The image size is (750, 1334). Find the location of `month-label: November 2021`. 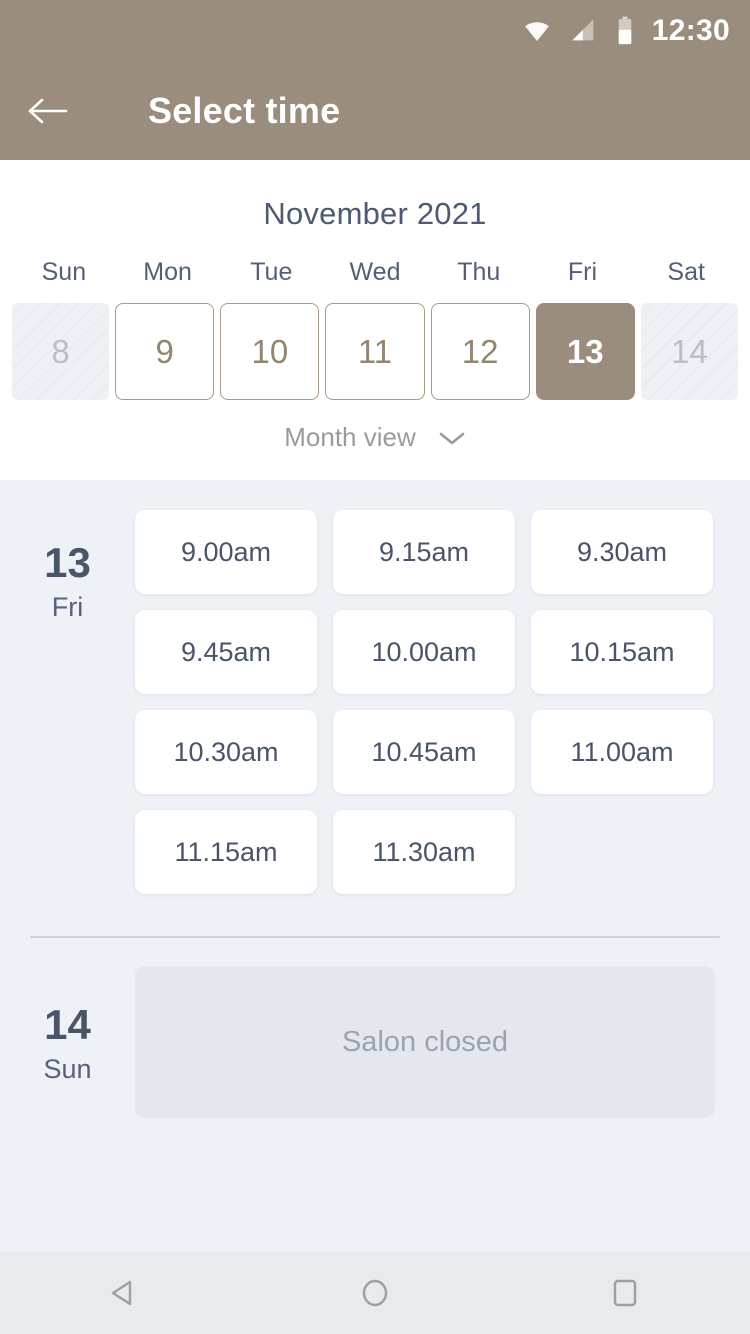

month-label: November 2021 is located at coordinates (375, 213).